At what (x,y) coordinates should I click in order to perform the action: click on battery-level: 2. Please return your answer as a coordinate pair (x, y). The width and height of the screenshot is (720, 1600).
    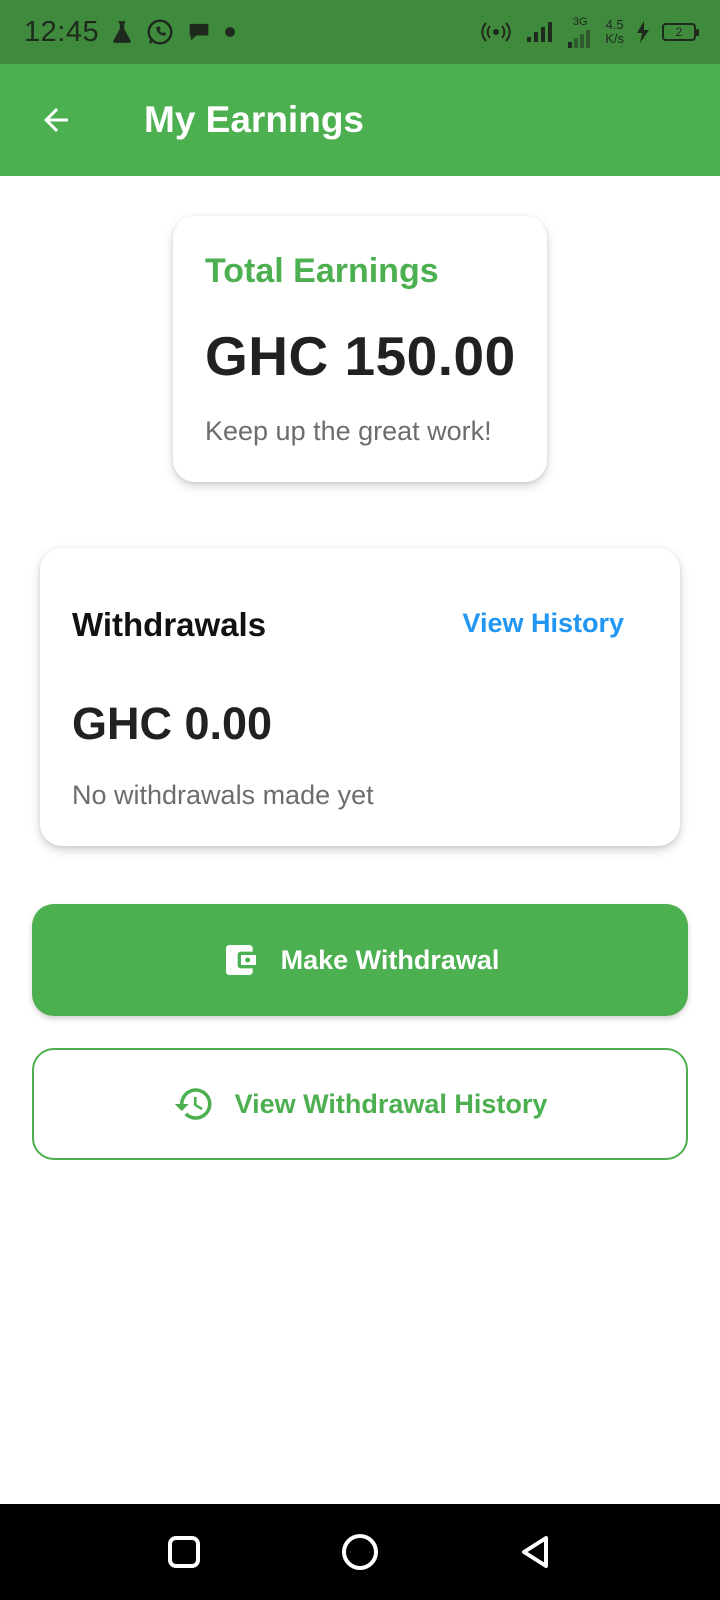
    Looking at the image, I should click on (679, 32).